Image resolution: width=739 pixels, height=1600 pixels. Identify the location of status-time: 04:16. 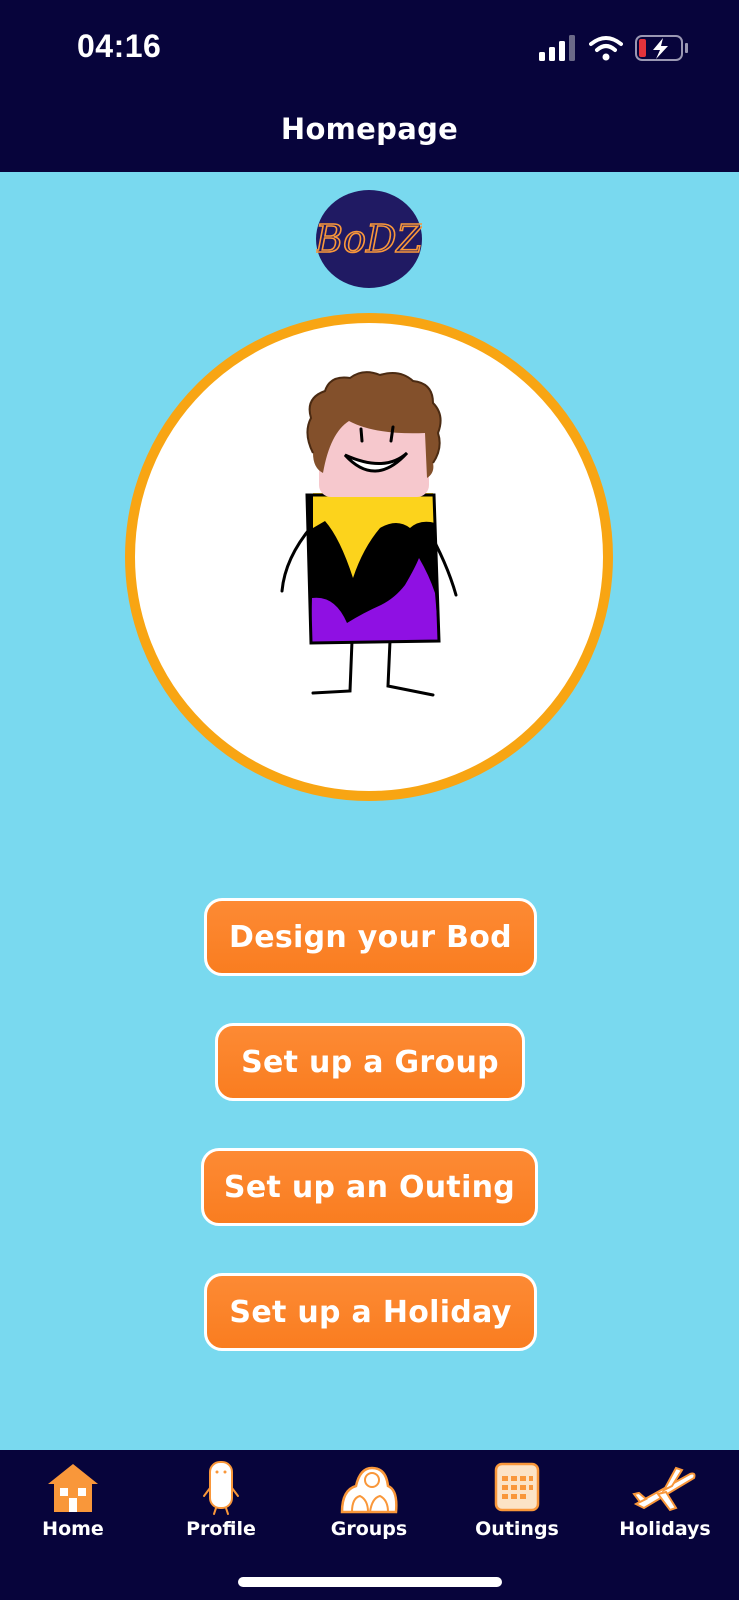
(119, 46).